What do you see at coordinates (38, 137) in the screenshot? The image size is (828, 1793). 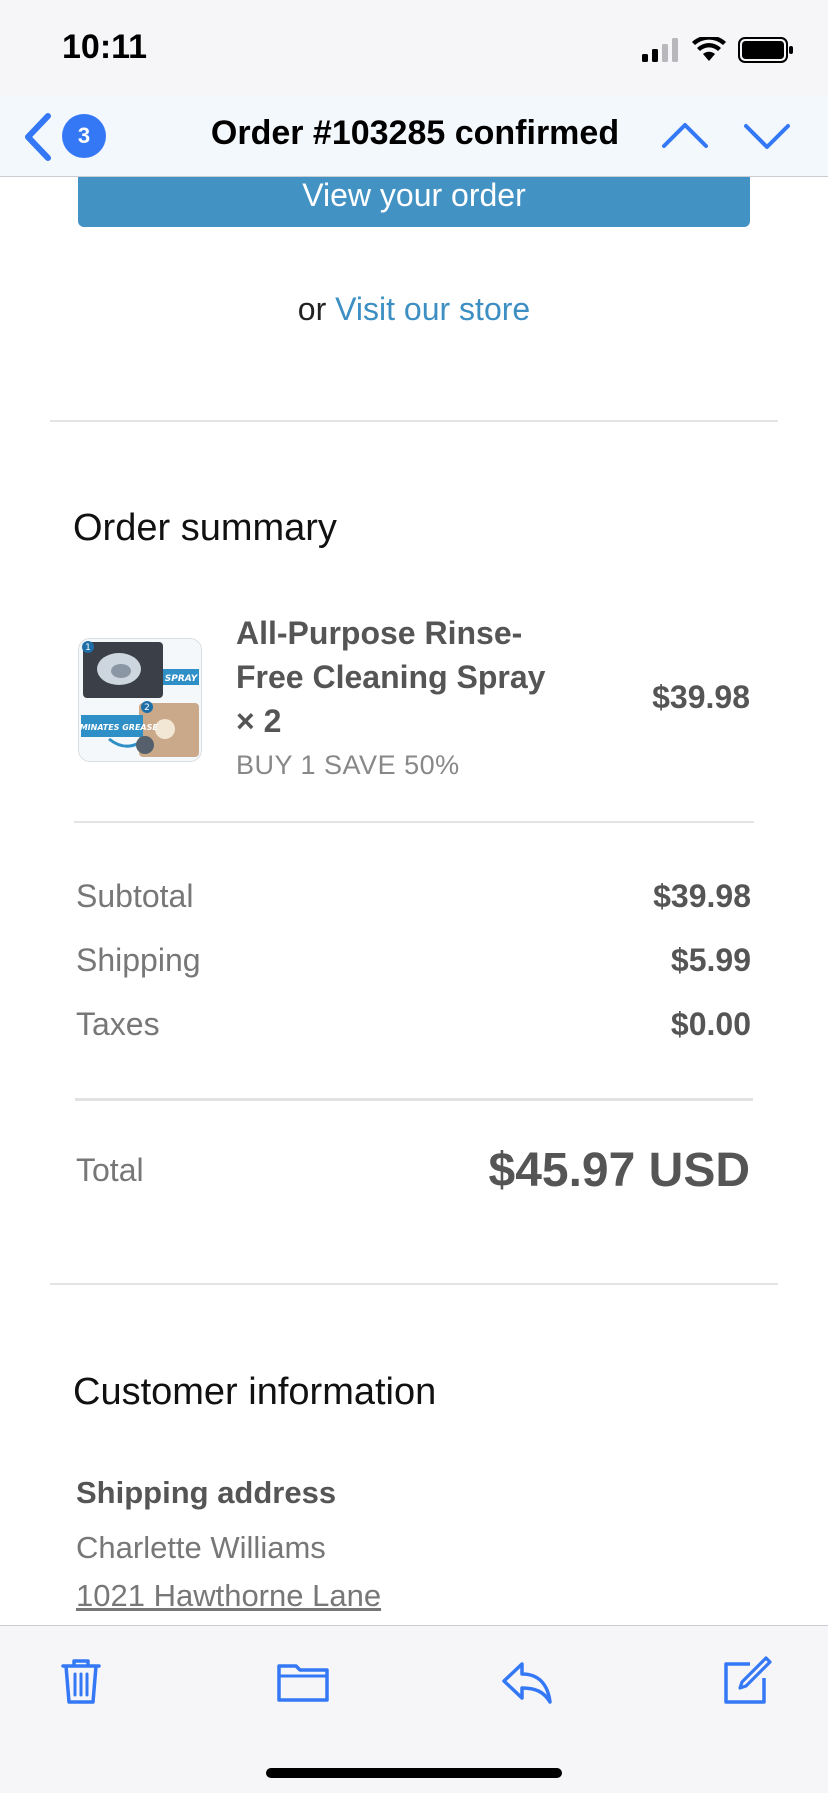 I see `chevron-left-icon` at bounding box center [38, 137].